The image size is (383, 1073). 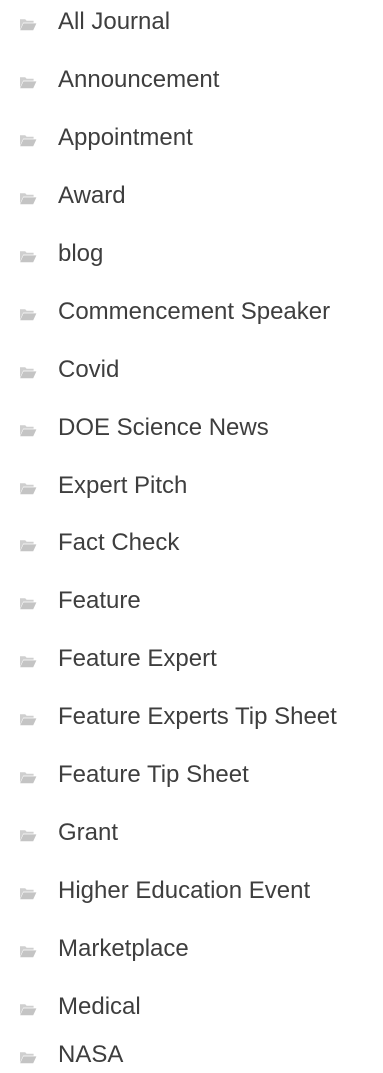 I want to click on category-item-expert-pitch: Expert Pitch, so click(x=191, y=487).